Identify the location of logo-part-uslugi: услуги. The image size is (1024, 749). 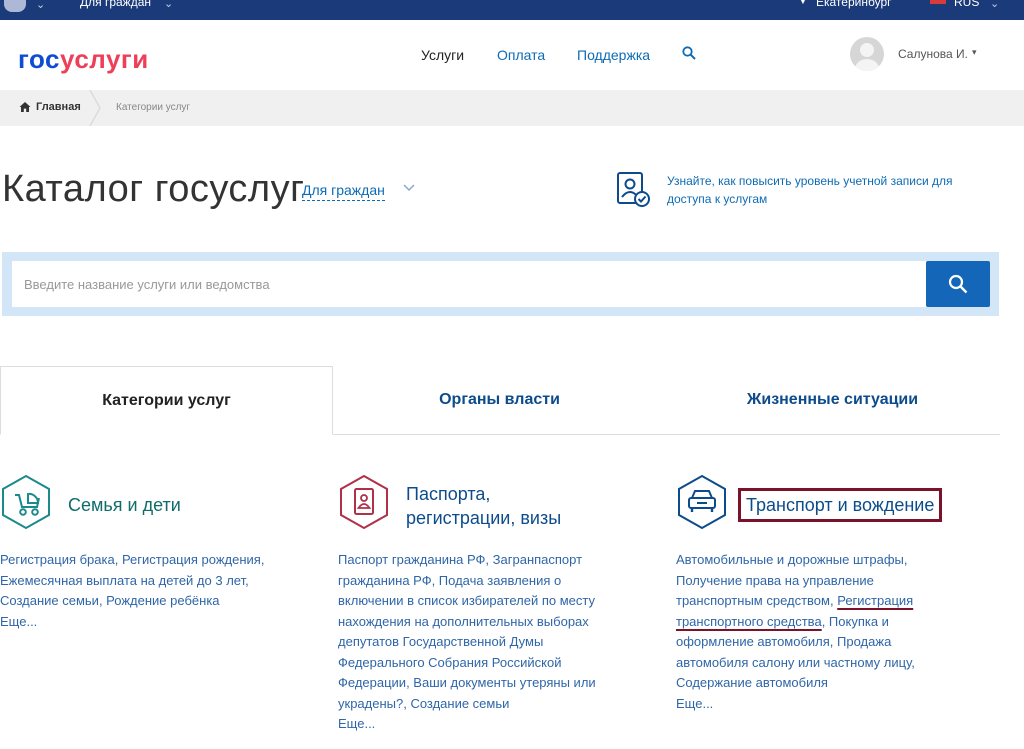
(104, 59).